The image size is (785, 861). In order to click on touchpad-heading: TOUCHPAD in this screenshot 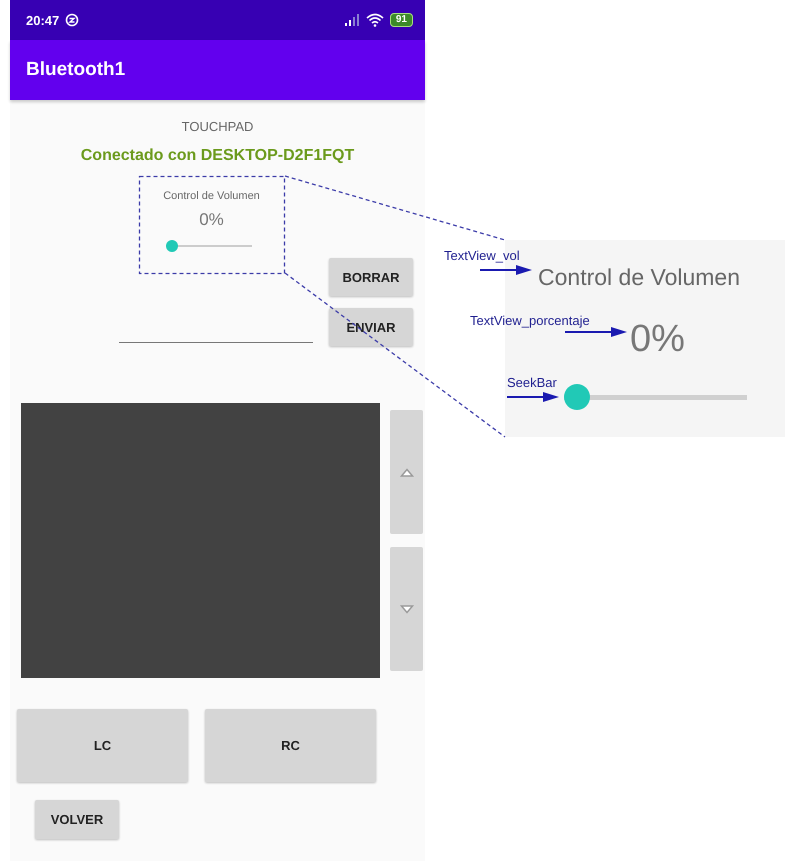, I will do `click(218, 126)`.